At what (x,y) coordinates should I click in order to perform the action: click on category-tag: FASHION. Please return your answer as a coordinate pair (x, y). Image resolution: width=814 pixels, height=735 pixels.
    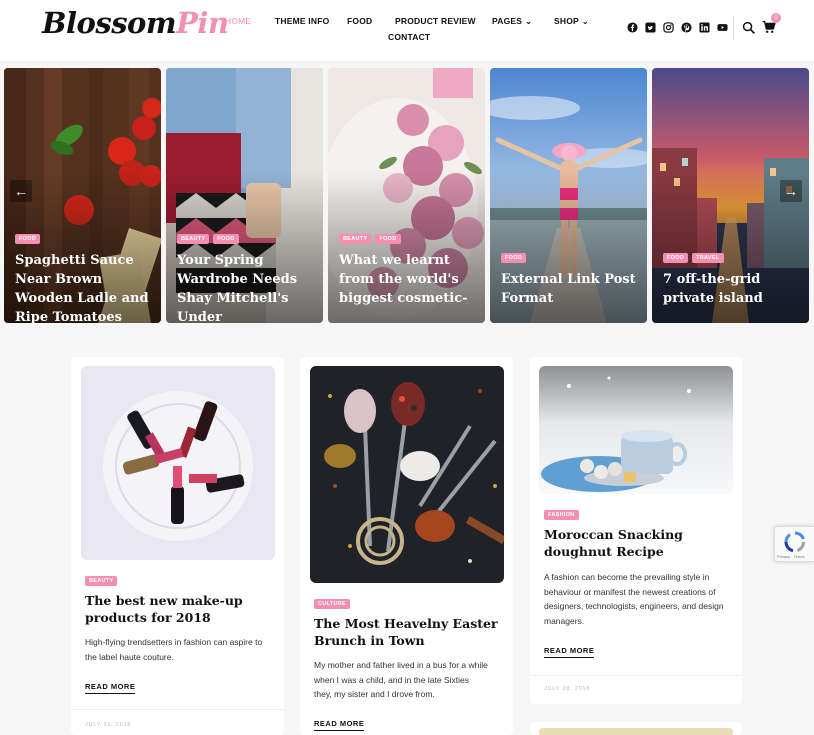
    Looking at the image, I should click on (561, 515).